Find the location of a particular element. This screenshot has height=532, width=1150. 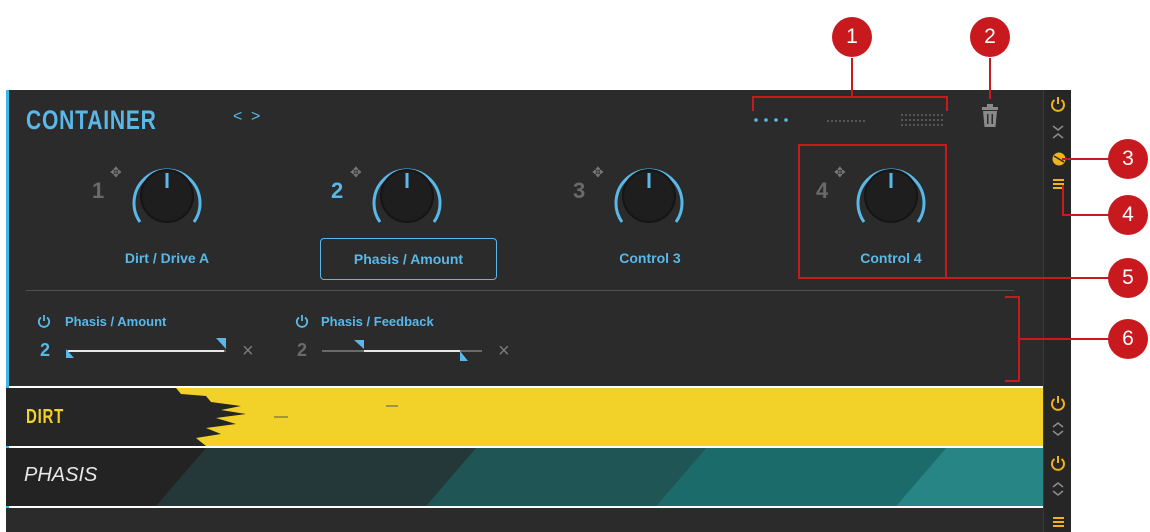

callout-2: 2 is located at coordinates (990, 37).